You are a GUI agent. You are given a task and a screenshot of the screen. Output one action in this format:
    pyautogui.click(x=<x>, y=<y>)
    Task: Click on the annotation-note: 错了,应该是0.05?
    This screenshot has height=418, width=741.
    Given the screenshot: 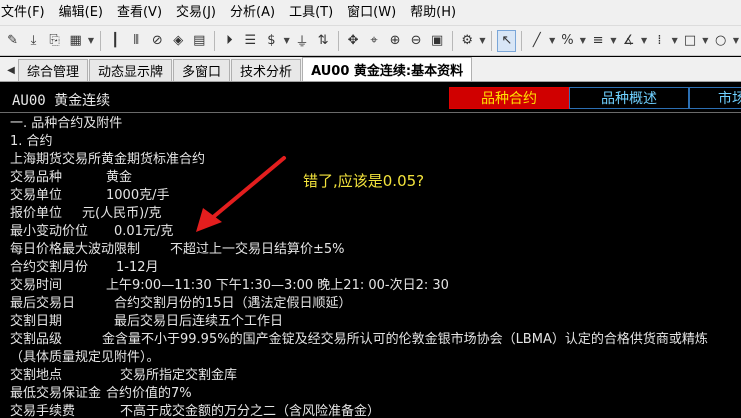 What is the action you would take?
    pyautogui.click(x=364, y=181)
    